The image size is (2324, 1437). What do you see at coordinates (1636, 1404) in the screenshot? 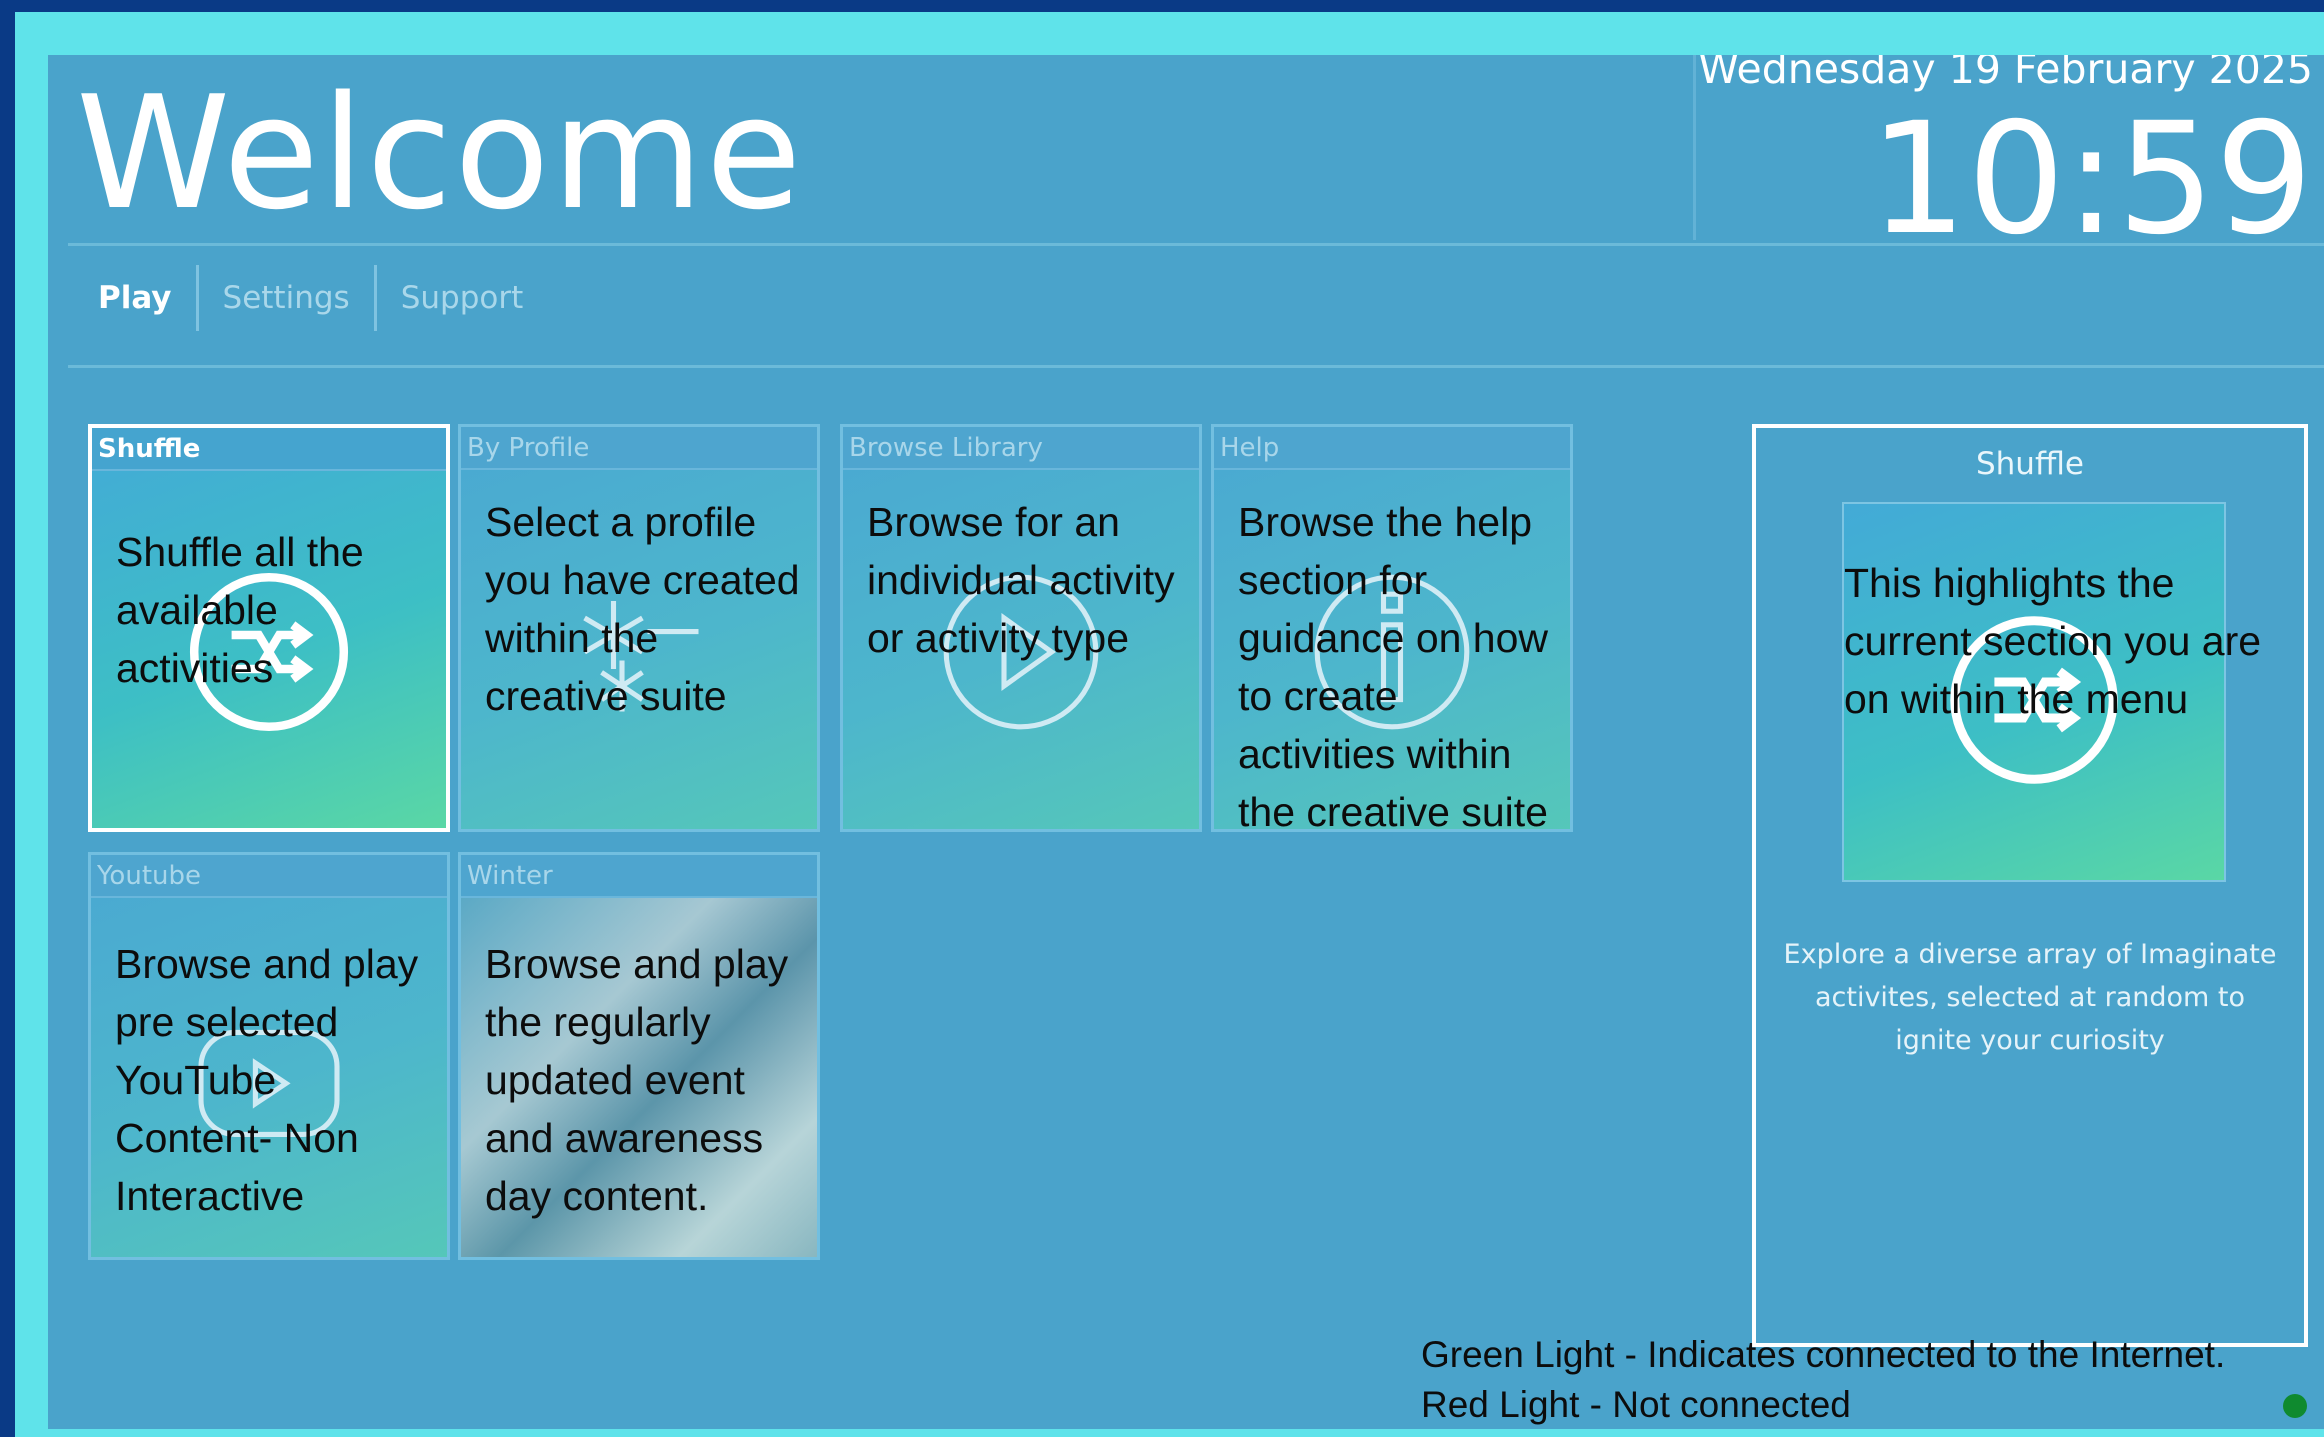
I see `legend-red: Red Light - Not connected` at bounding box center [1636, 1404].